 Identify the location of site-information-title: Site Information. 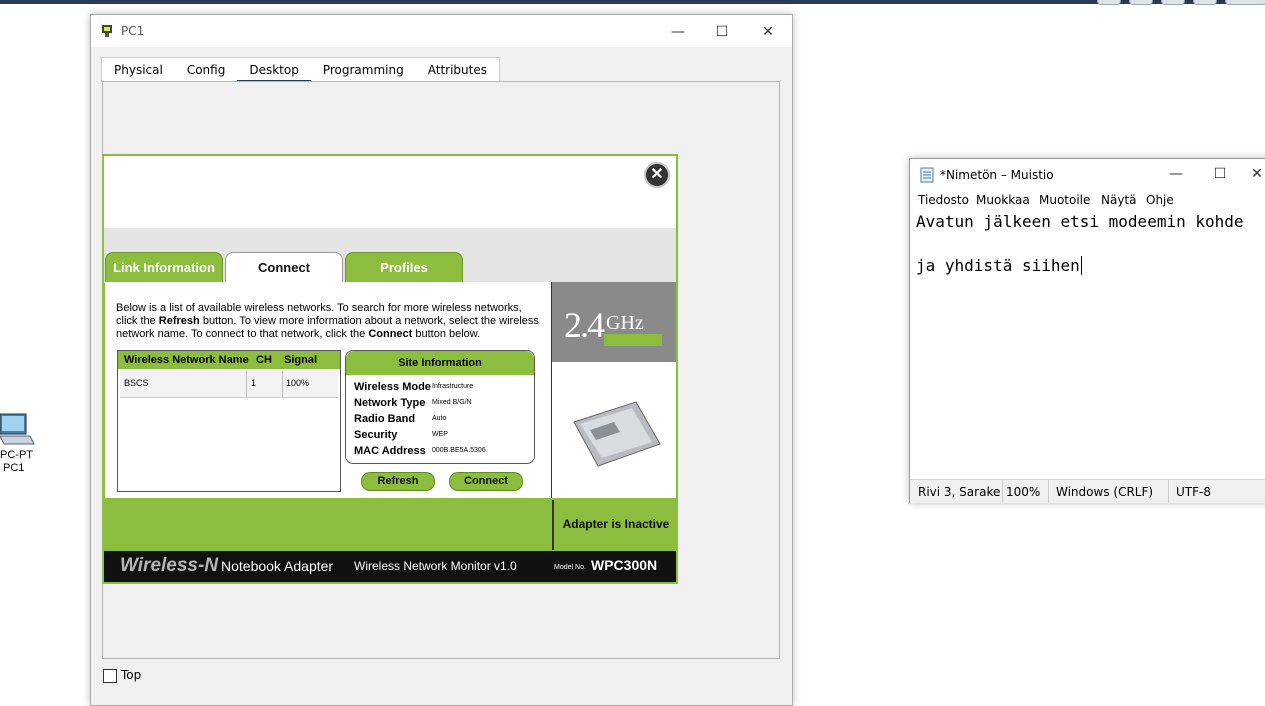
(440, 363).